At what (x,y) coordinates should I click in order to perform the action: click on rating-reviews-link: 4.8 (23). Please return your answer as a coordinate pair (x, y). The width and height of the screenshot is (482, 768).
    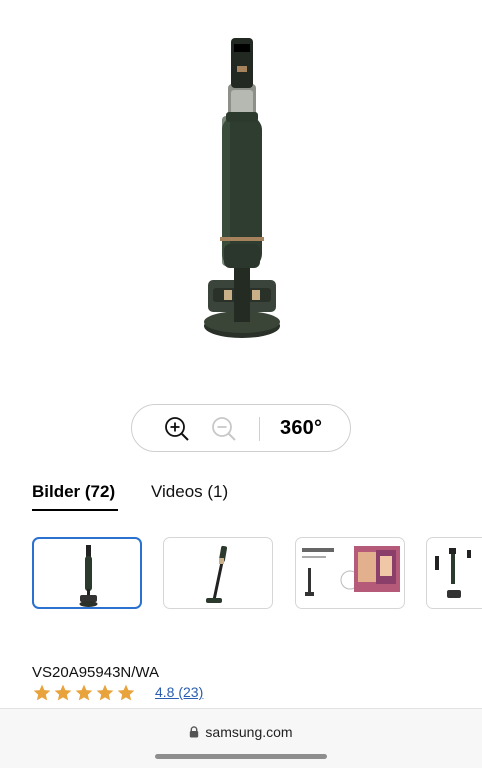
    Looking at the image, I should click on (179, 692).